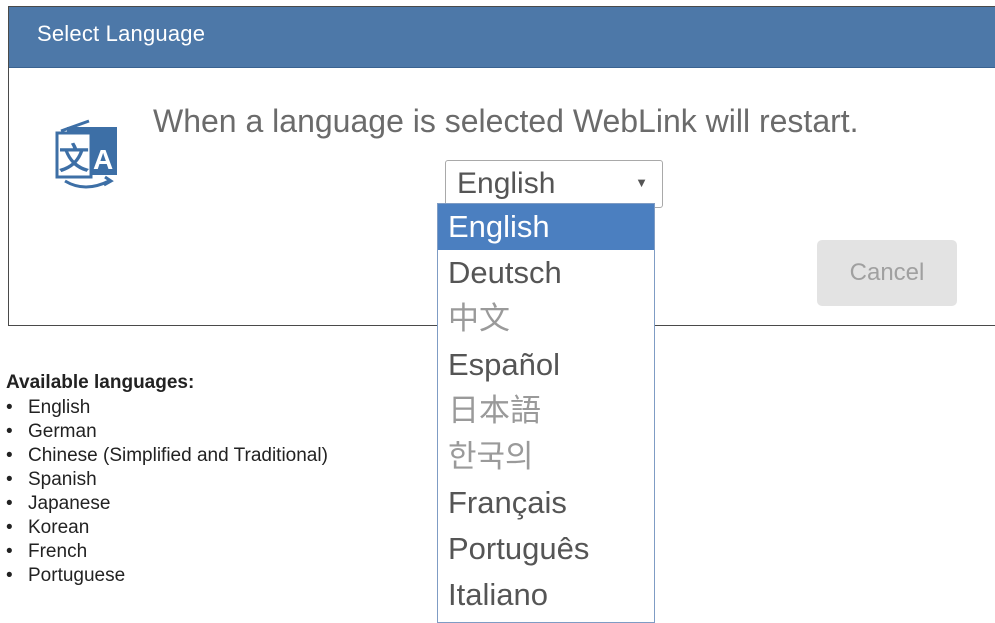 This screenshot has width=995, height=623. I want to click on dropdown-arrow-icon: ▼, so click(641, 182).